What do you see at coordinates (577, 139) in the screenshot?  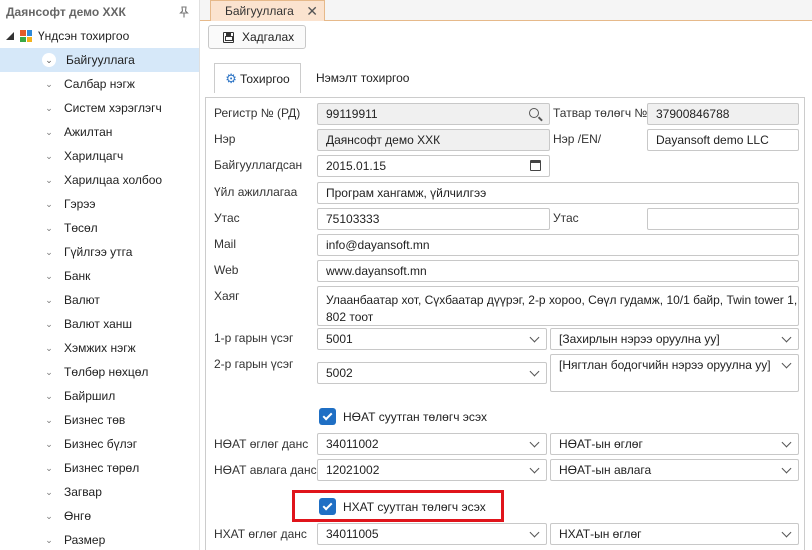 I see `name-en-label: Нэр /EN/` at bounding box center [577, 139].